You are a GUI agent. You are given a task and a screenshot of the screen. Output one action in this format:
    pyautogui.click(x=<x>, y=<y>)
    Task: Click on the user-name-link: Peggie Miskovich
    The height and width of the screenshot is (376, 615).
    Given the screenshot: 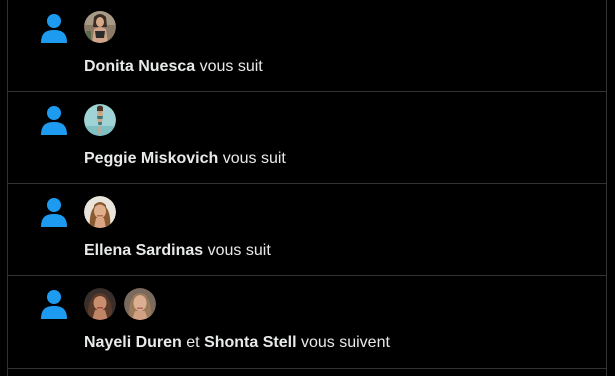 What is the action you would take?
    pyautogui.click(x=151, y=158)
    